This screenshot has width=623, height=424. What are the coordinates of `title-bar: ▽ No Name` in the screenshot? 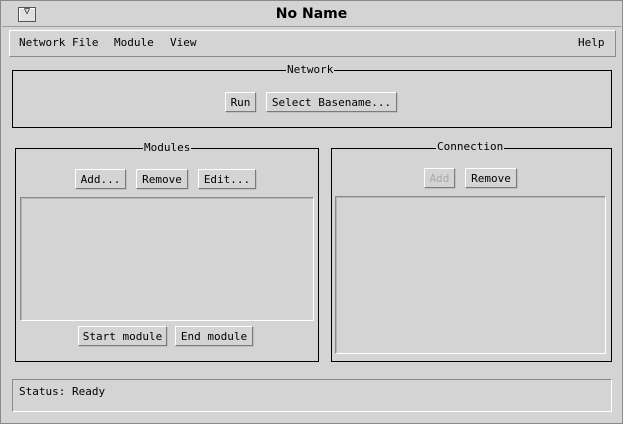 It's located at (311, 14).